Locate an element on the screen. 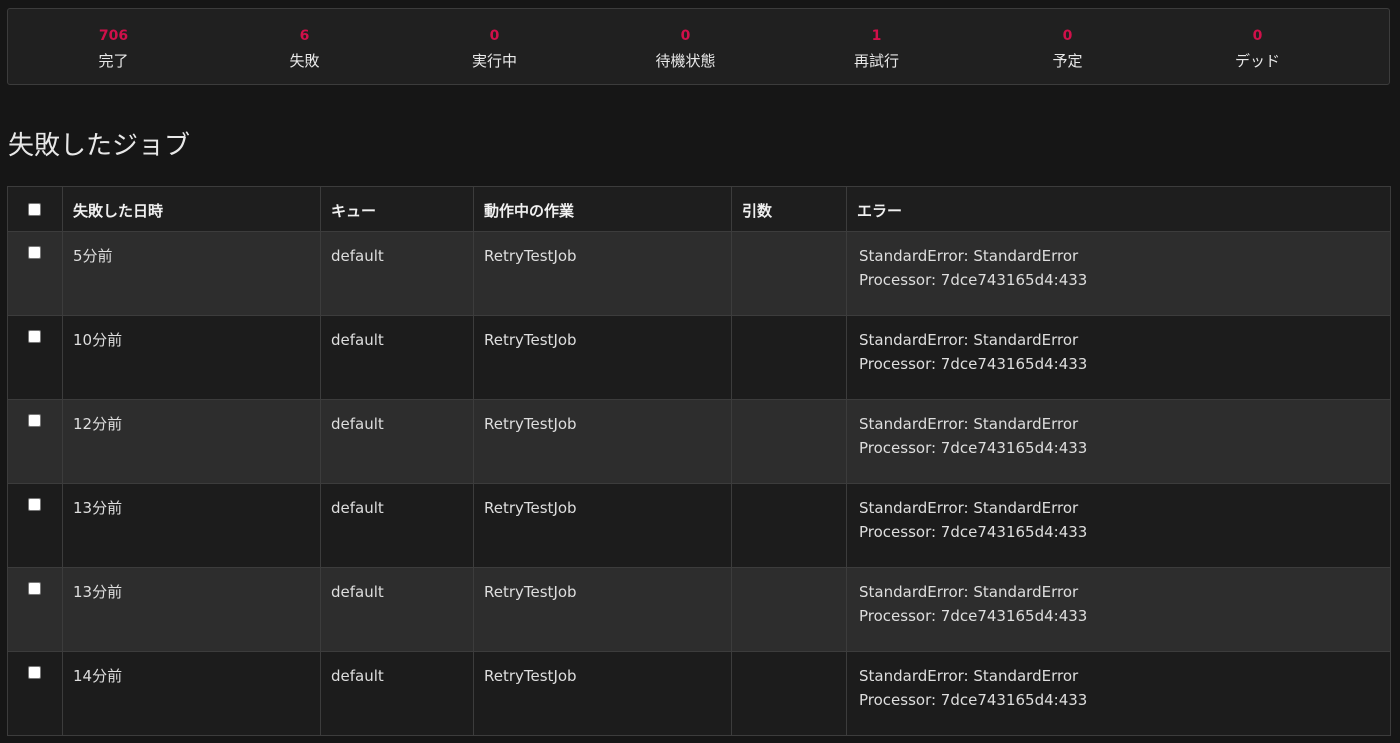 This screenshot has width=1400, height=743. stat-processed: 706 完了 is located at coordinates (113, 46).